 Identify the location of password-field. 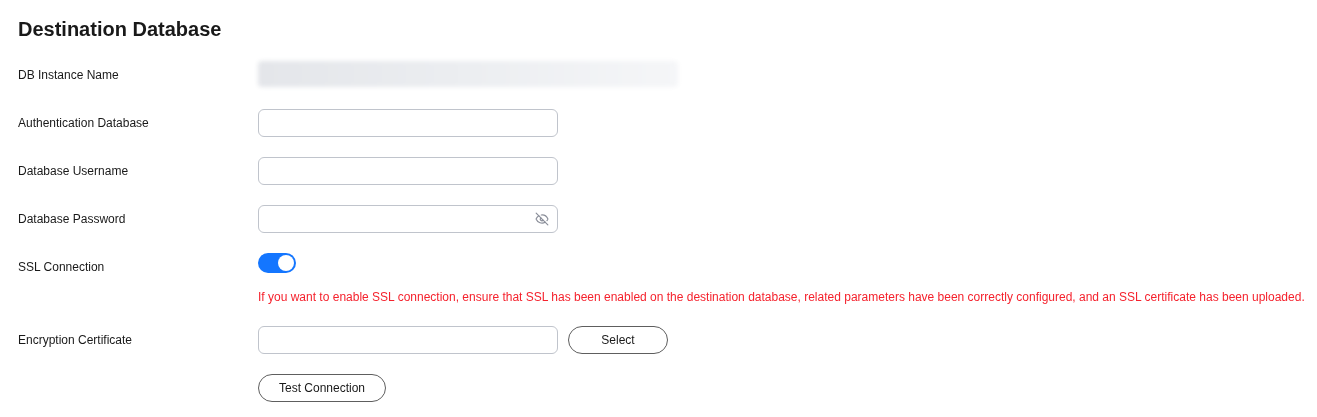
(408, 219).